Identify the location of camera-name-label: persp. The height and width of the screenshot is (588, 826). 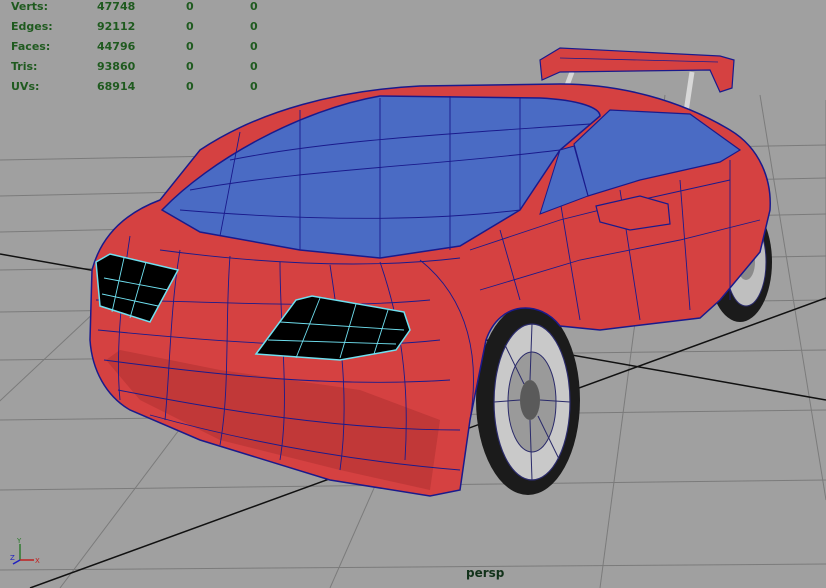
(485, 573).